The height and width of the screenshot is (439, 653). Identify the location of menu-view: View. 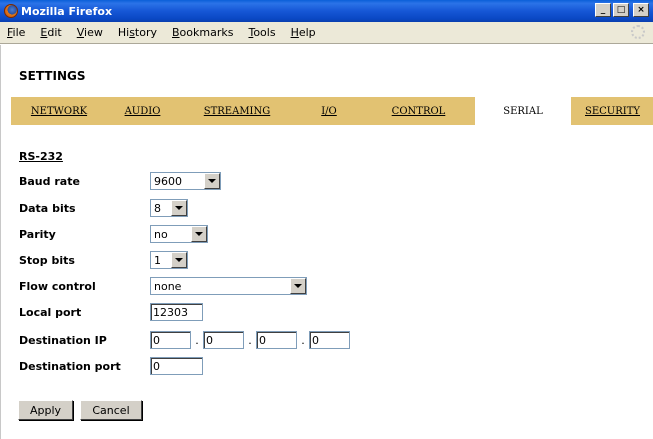
(90, 32).